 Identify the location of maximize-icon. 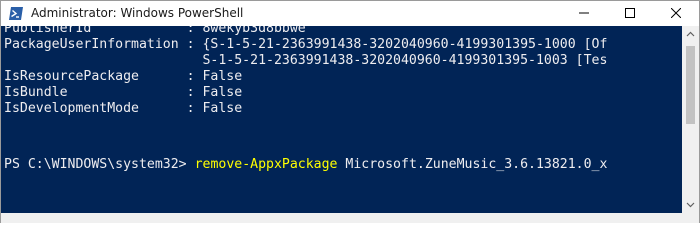
(630, 13).